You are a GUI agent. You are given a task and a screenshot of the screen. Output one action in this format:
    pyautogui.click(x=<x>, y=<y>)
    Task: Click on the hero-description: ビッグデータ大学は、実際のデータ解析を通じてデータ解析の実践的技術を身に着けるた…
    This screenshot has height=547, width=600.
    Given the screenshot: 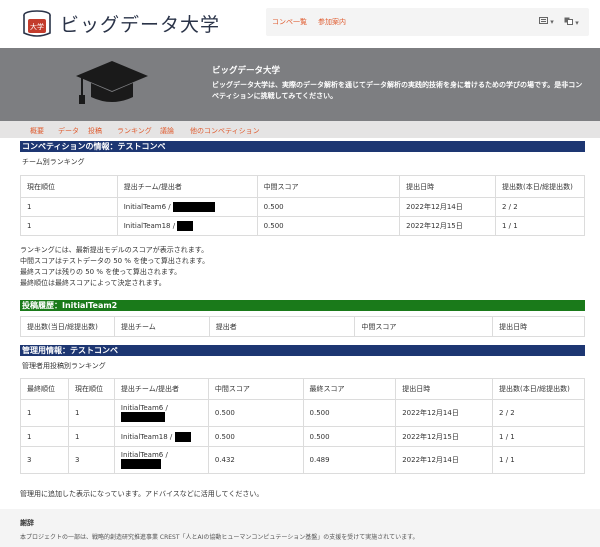 What is the action you would take?
    pyautogui.click(x=397, y=90)
    